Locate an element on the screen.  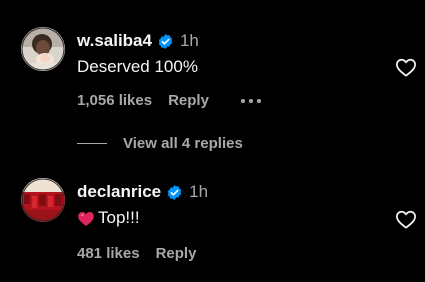
like-count: 481 likes is located at coordinates (108, 253).